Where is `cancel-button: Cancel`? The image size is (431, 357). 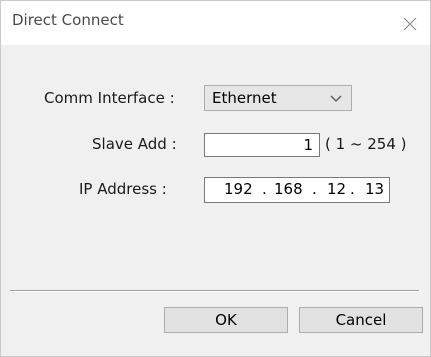
cancel-button: Cancel is located at coordinates (361, 320).